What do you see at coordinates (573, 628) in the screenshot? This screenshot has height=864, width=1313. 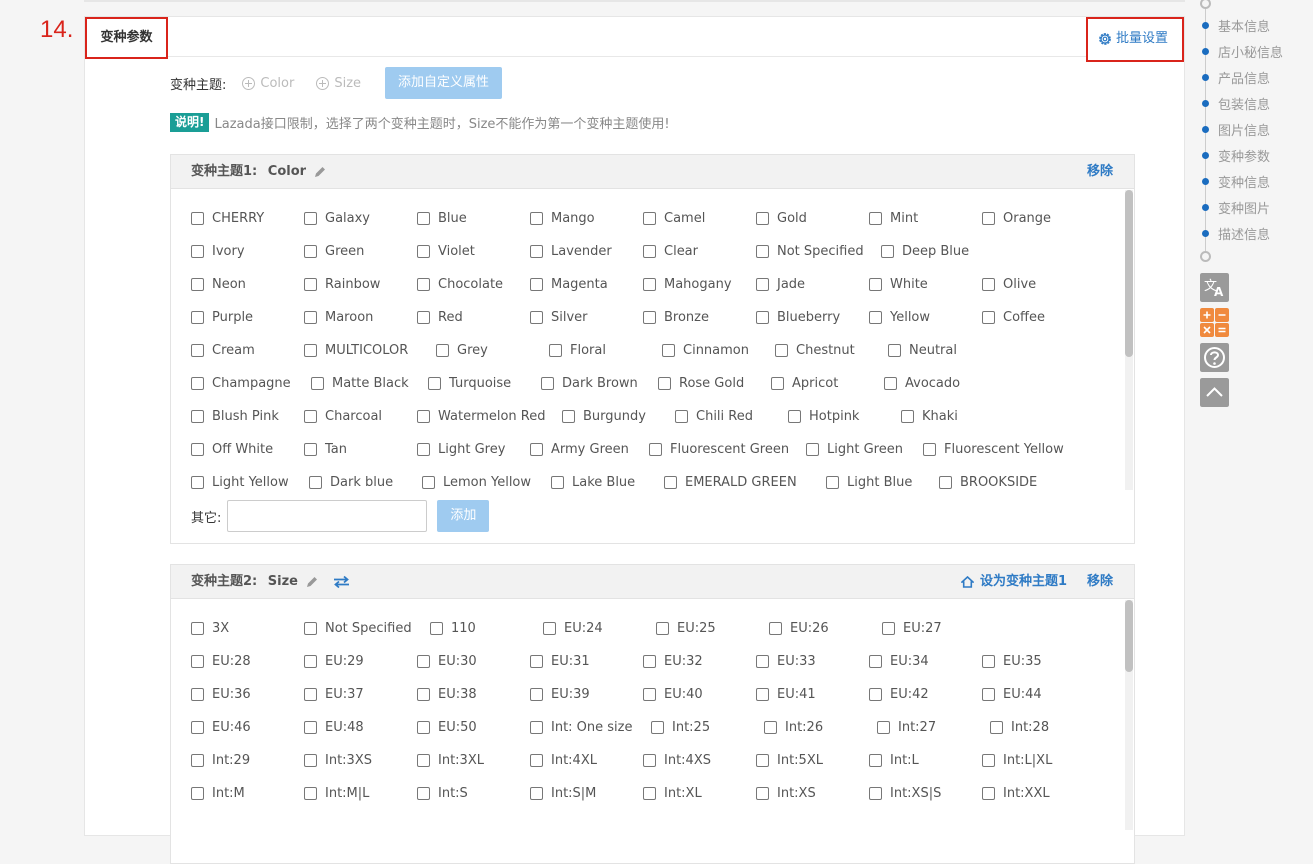 I see `variant-option: EU:24` at bounding box center [573, 628].